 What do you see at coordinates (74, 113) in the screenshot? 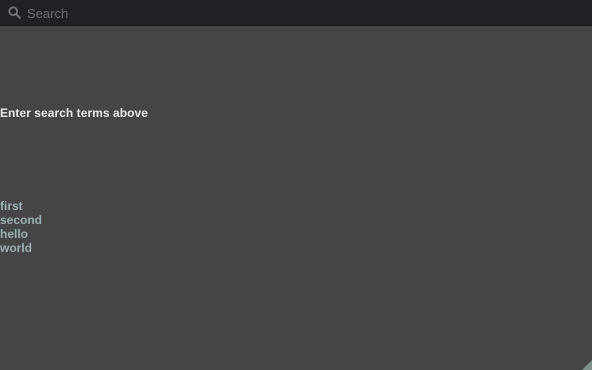
I see `search-prompt: Enter search terms above` at bounding box center [74, 113].